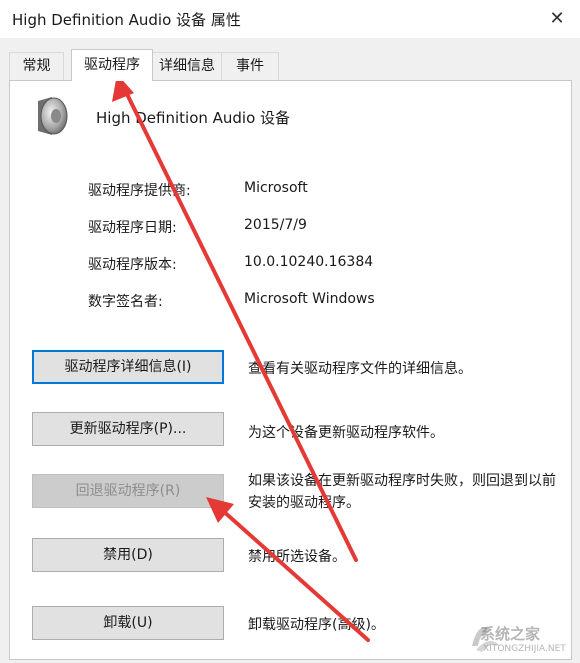 Image resolution: width=580 pixels, height=663 pixels. I want to click on date-value: 2015/7/9, so click(275, 225).